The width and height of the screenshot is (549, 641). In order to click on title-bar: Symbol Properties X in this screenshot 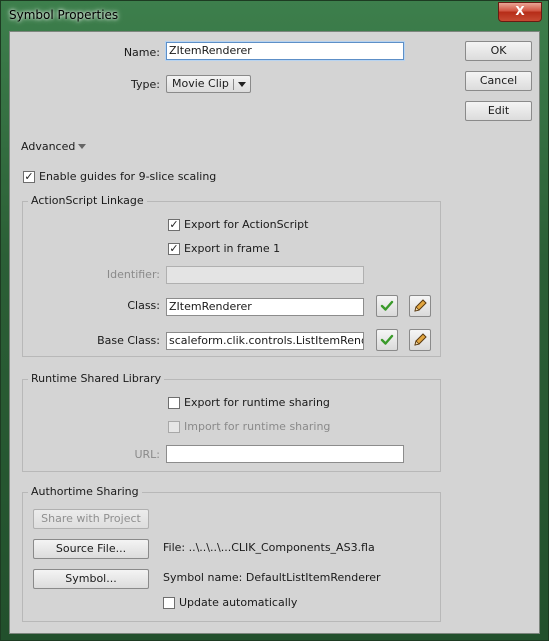, I will do `click(274, 16)`.